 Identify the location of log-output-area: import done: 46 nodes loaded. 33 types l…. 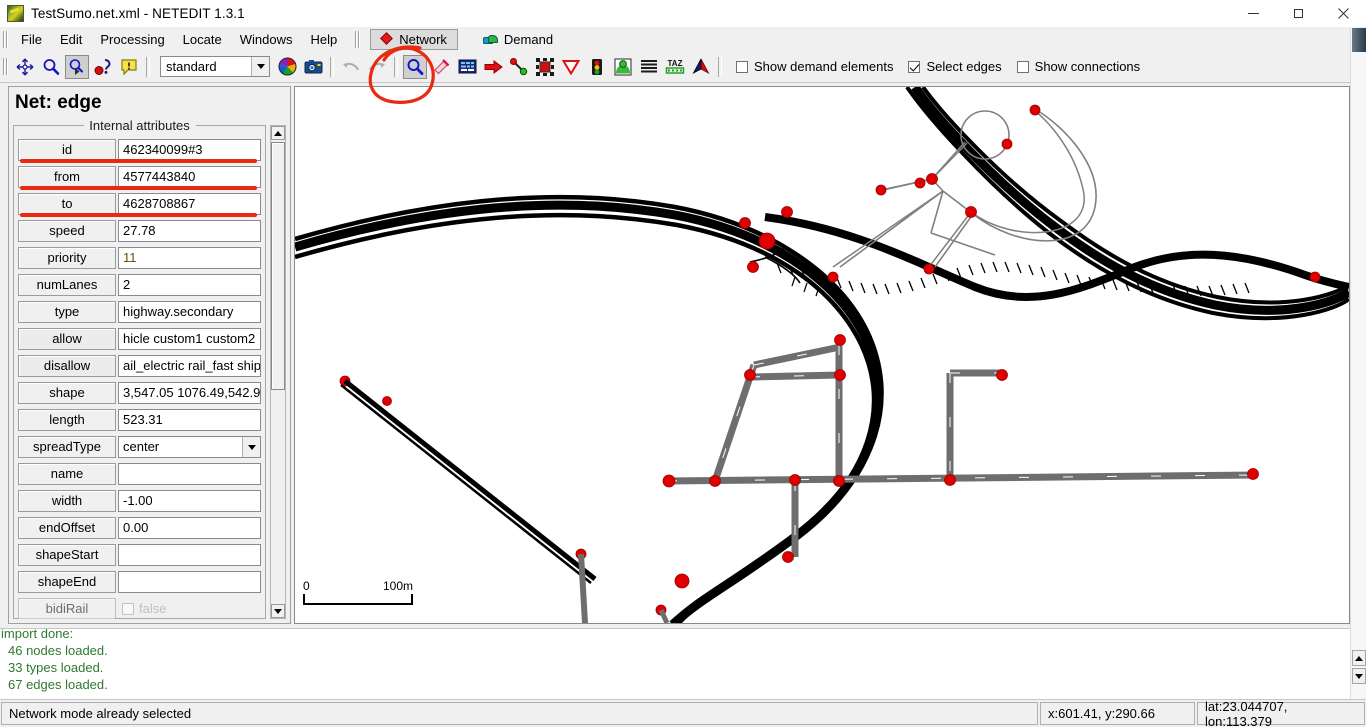
(675, 664).